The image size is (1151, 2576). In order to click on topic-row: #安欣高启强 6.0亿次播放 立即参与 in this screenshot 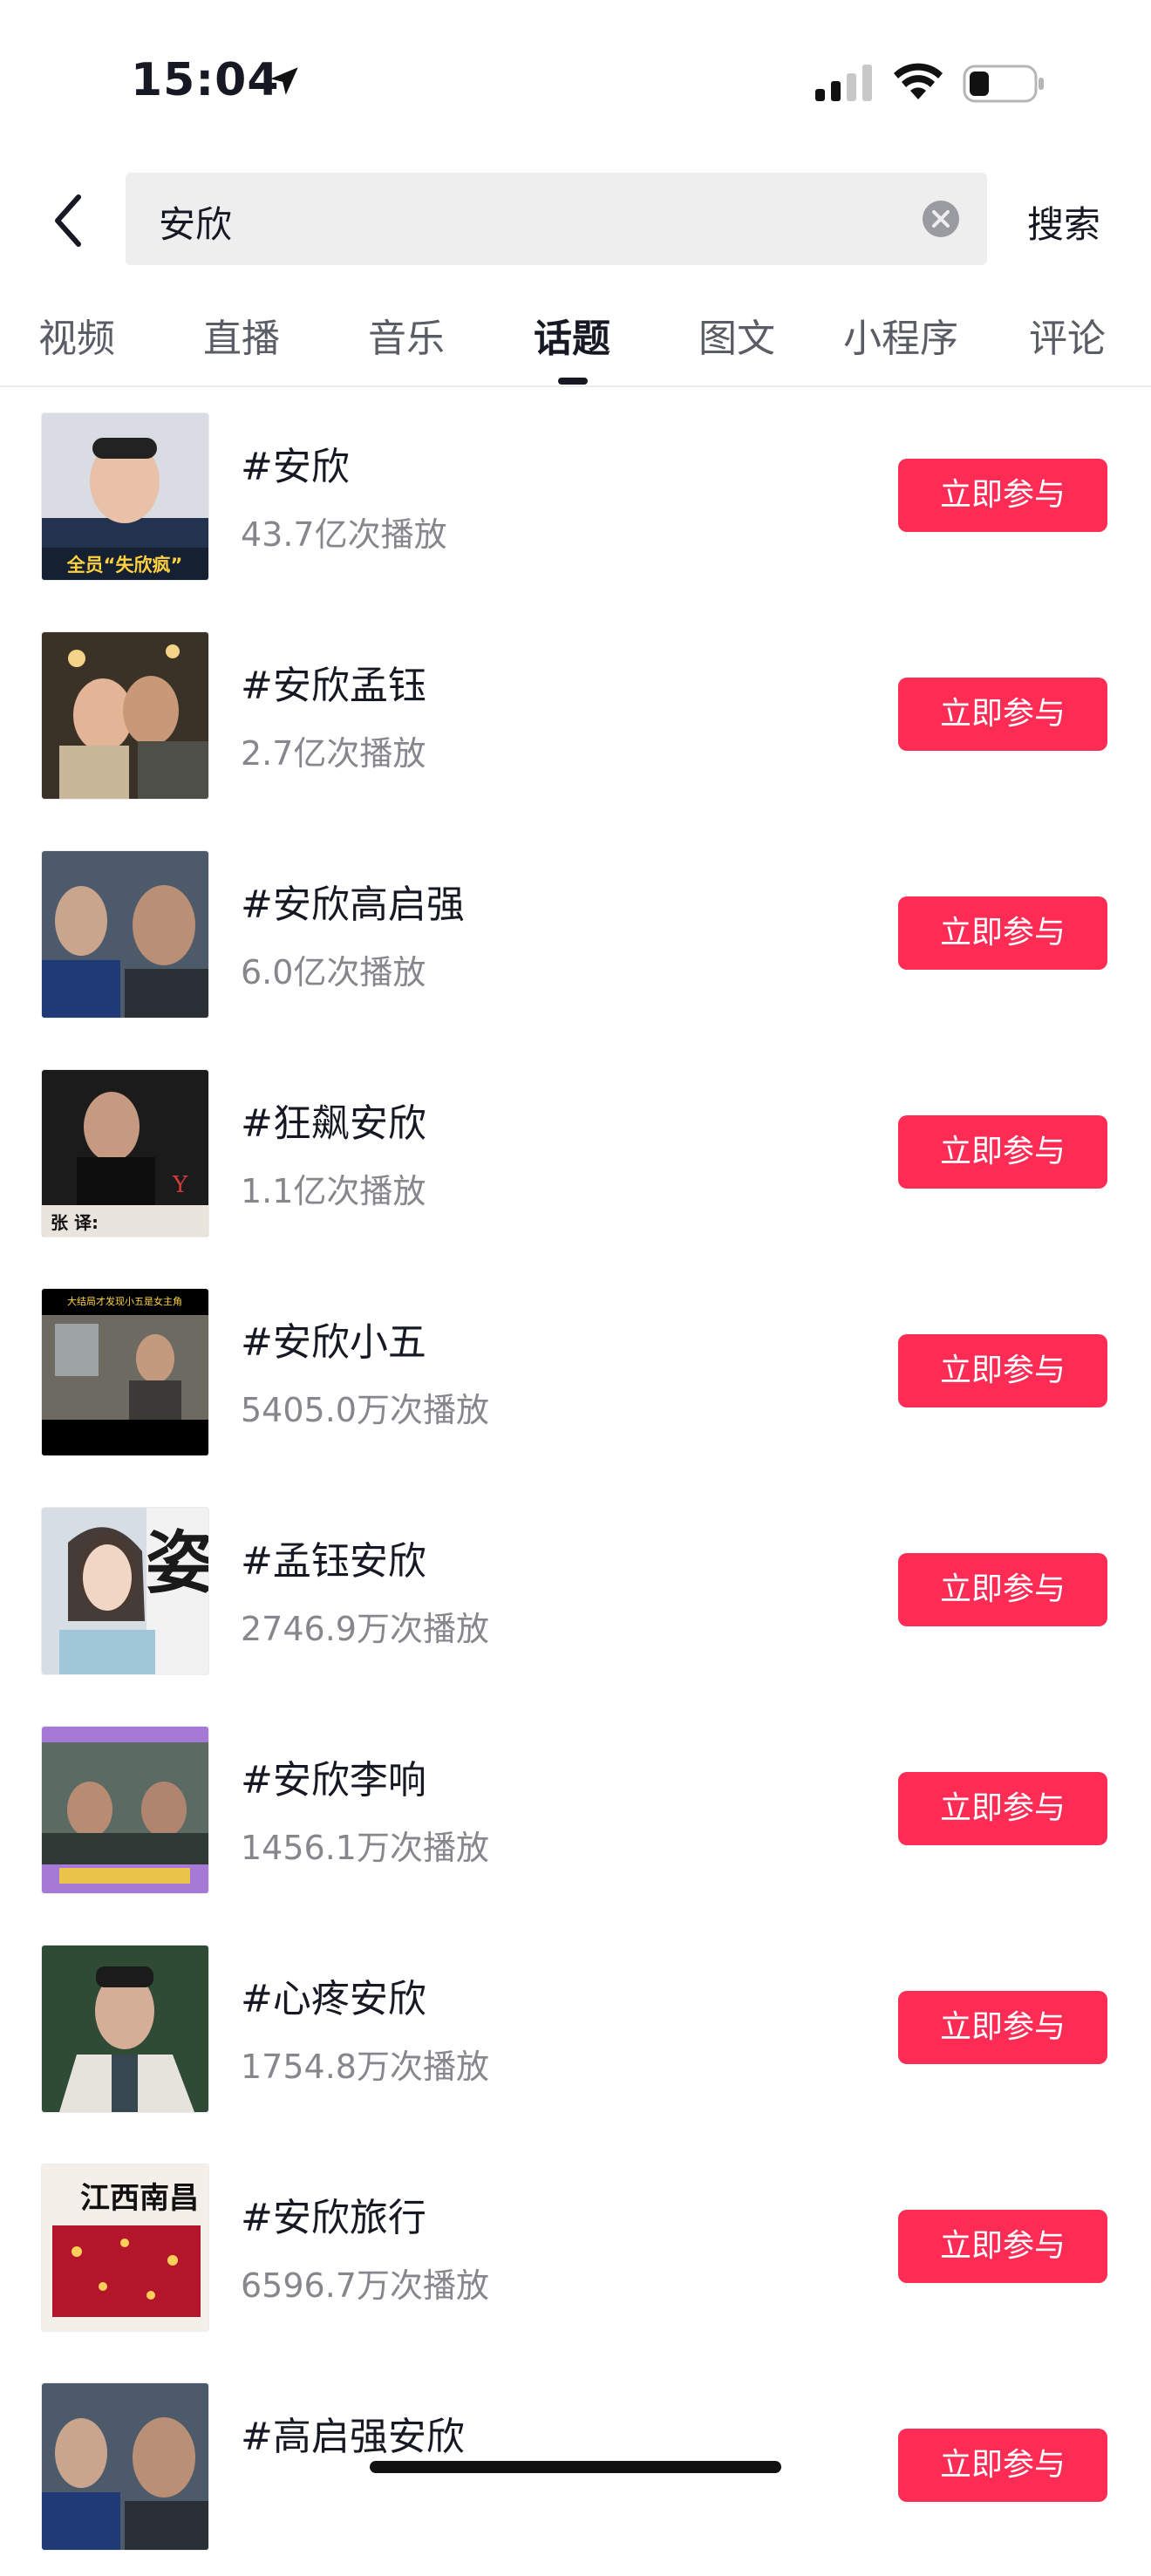, I will do `click(575, 935)`.